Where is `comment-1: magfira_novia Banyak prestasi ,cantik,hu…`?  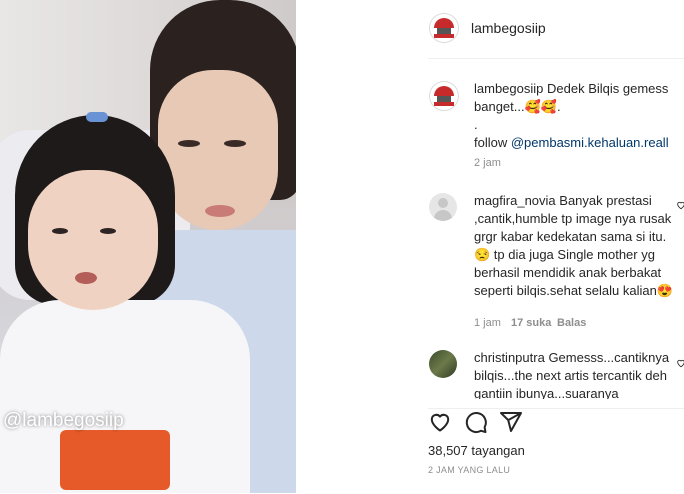
comment-1: magfira_novia Banyak prestasi ,cantik,hu… is located at coordinates (574, 246).